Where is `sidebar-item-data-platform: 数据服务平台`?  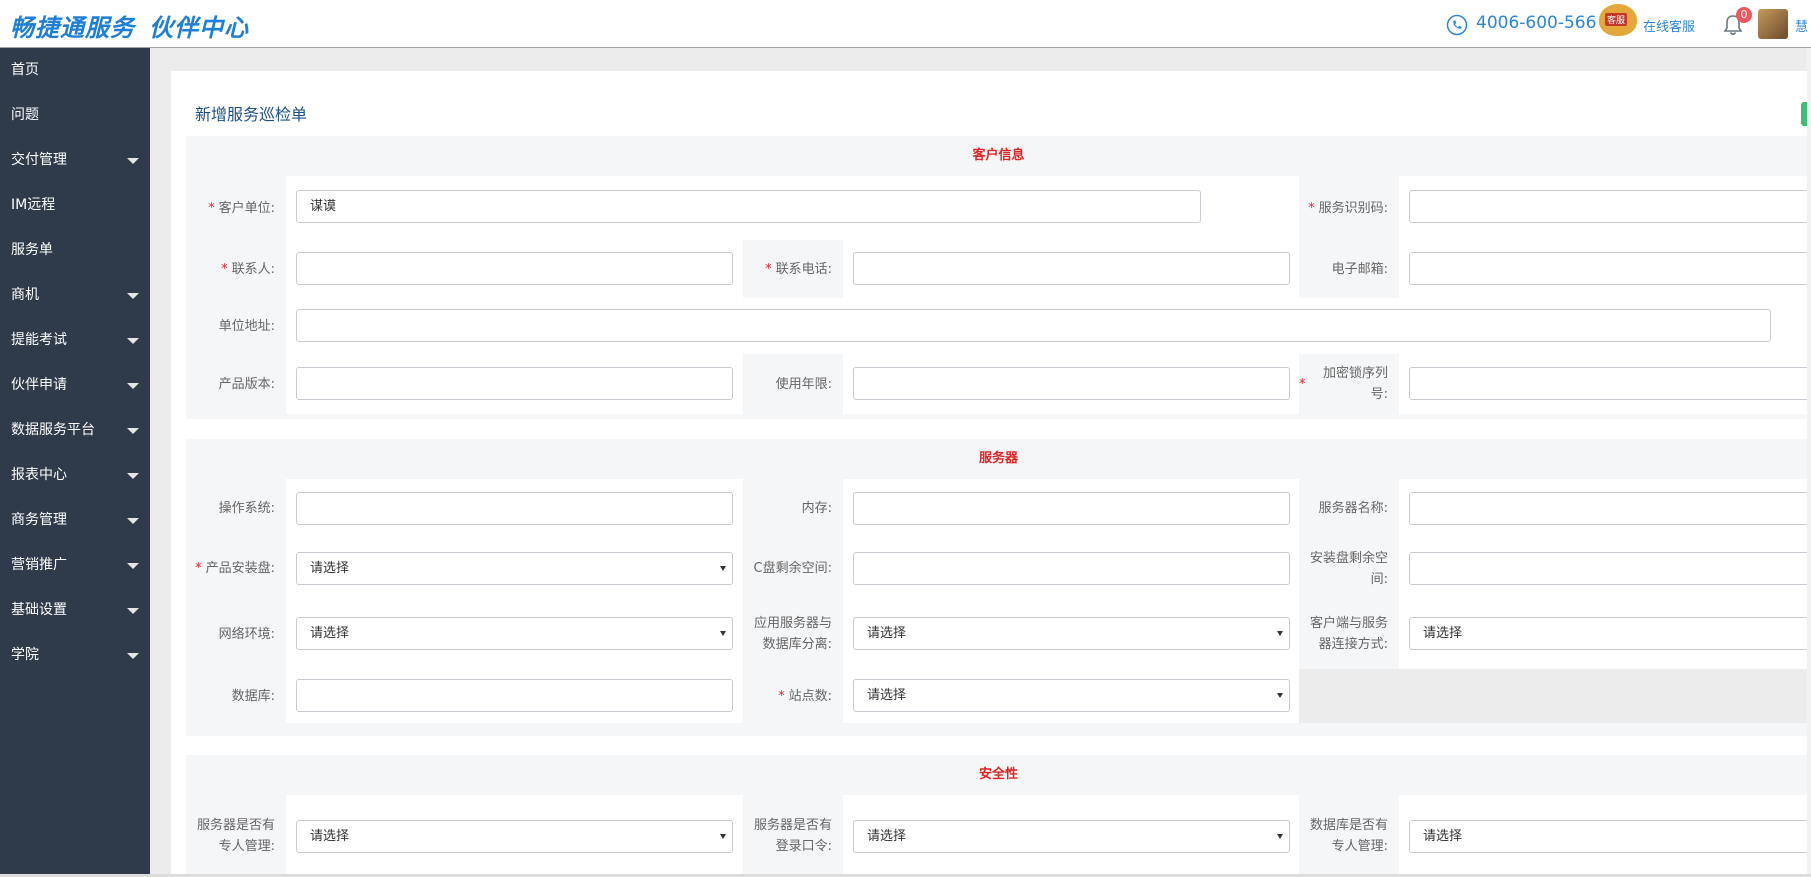 sidebar-item-data-platform: 数据服务平台 is located at coordinates (75, 430).